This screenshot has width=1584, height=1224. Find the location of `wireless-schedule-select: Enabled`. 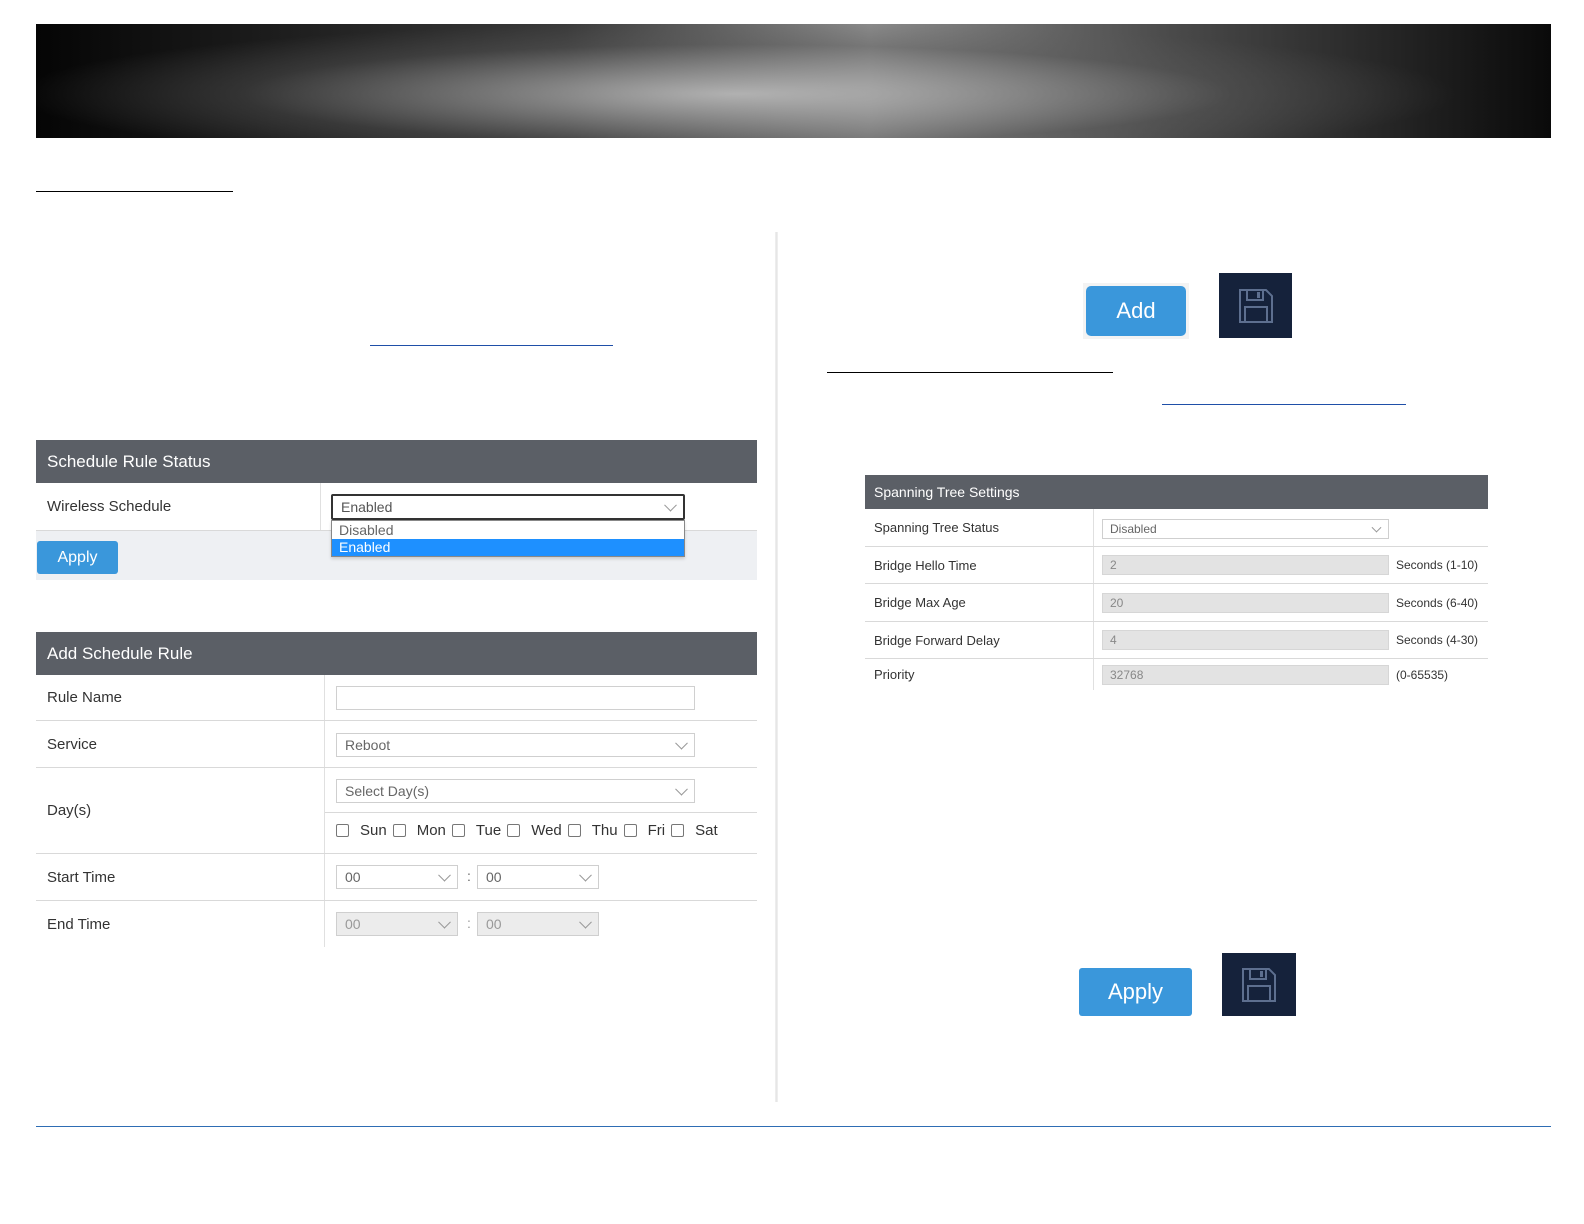

wireless-schedule-select: Enabled is located at coordinates (508, 507).